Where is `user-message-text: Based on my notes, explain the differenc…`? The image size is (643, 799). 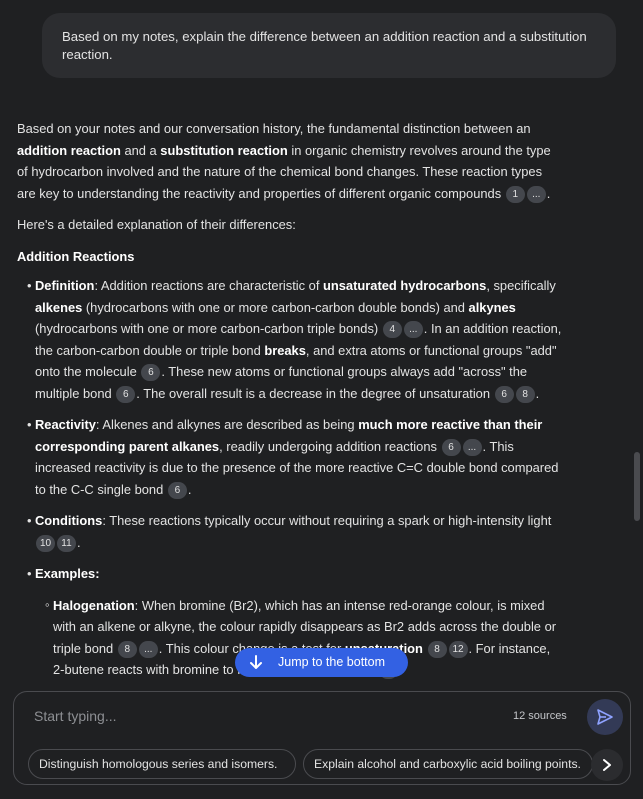 user-message-text: Based on my notes, explain the differenc… is located at coordinates (324, 45).